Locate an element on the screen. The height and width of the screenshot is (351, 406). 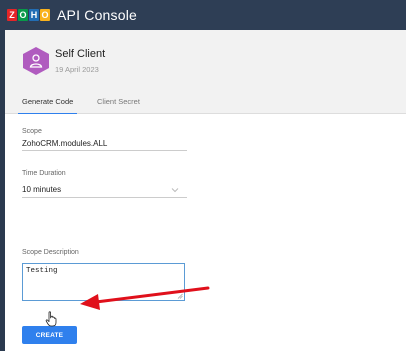
tab-client-secret: Client Secret is located at coordinates (118, 101).